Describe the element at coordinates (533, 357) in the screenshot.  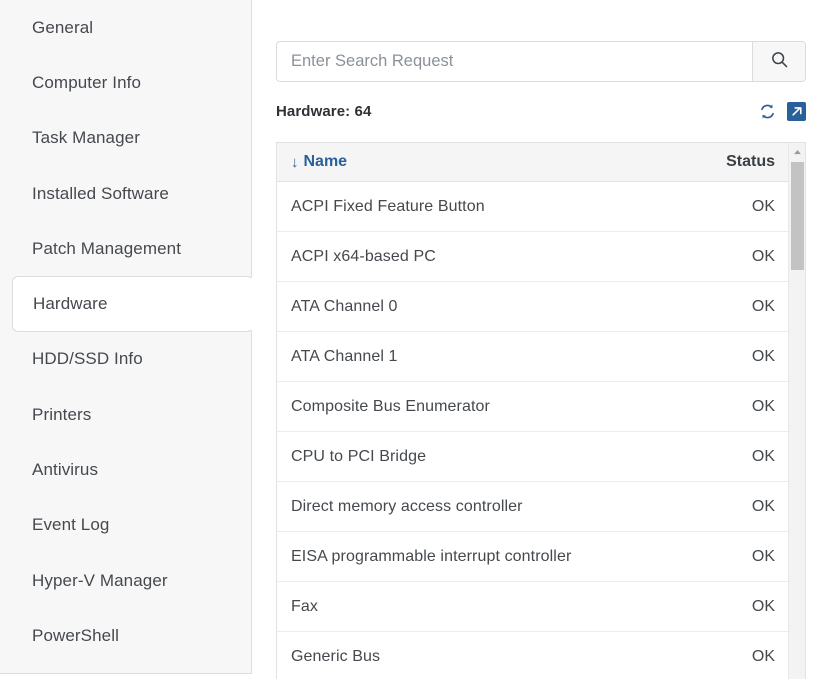
I see `table-row: ATA Channel 1 OK` at that location.